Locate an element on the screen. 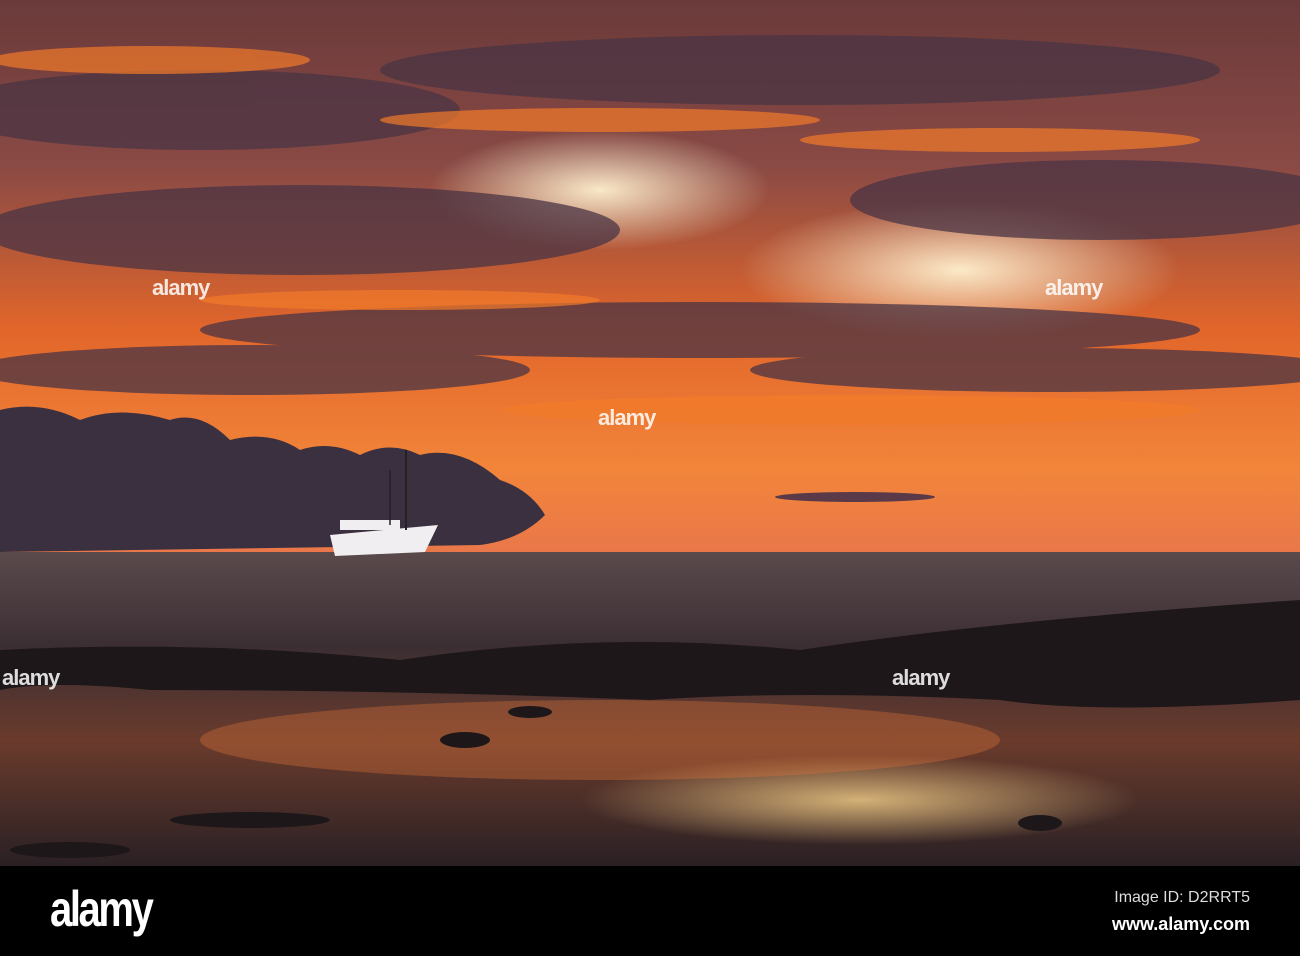  footer-bar: alamy Image ID: D2RRT5 www.alamy.com is located at coordinates (650, 911).